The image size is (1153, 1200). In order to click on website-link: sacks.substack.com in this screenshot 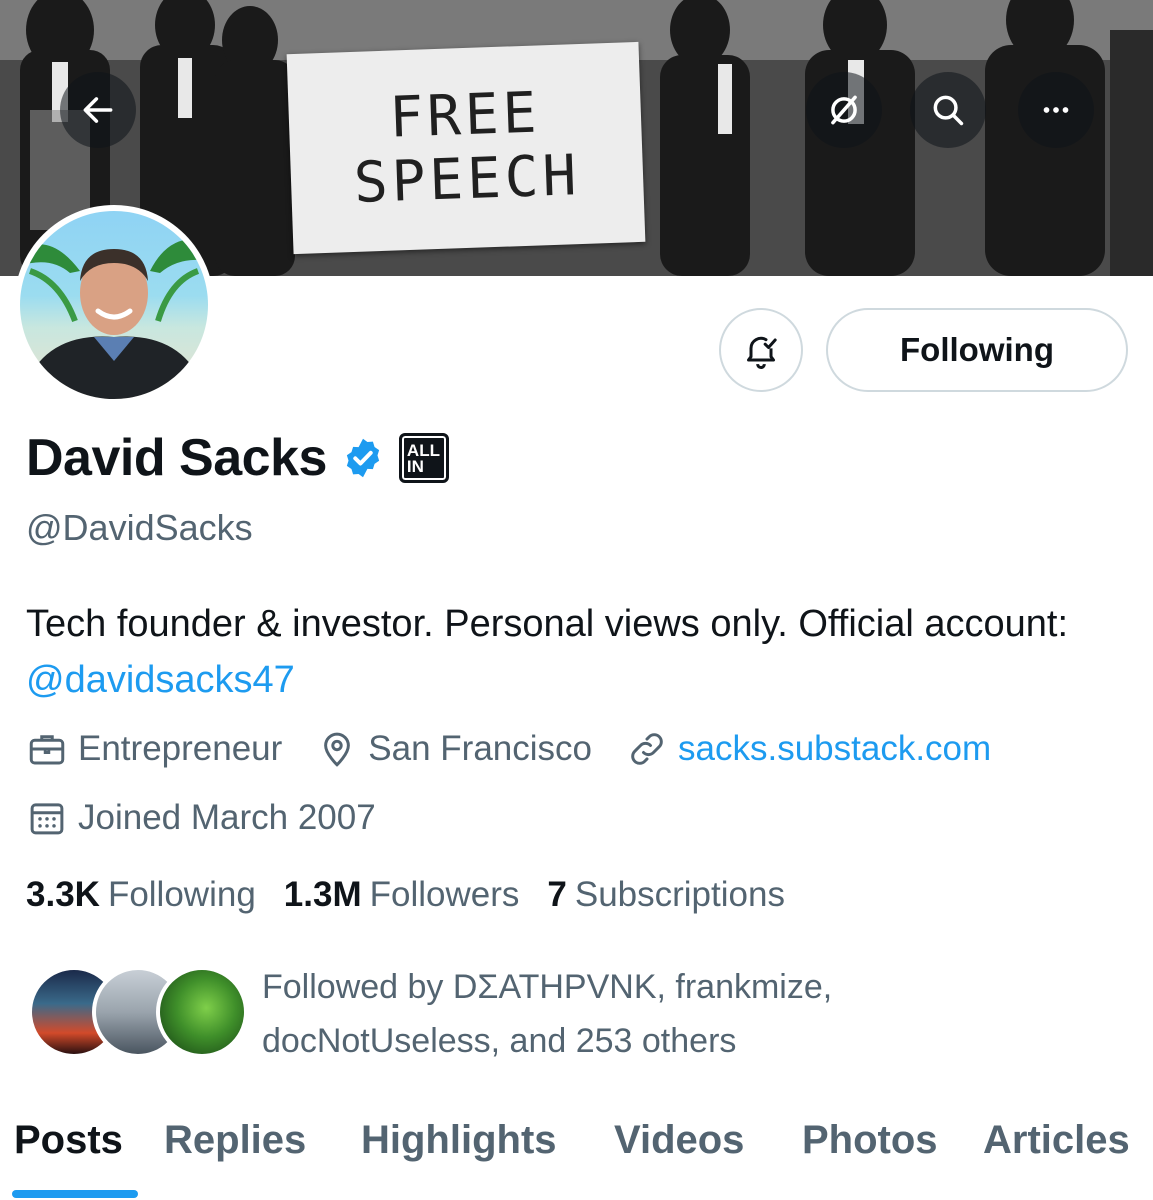, I will do `click(834, 749)`.